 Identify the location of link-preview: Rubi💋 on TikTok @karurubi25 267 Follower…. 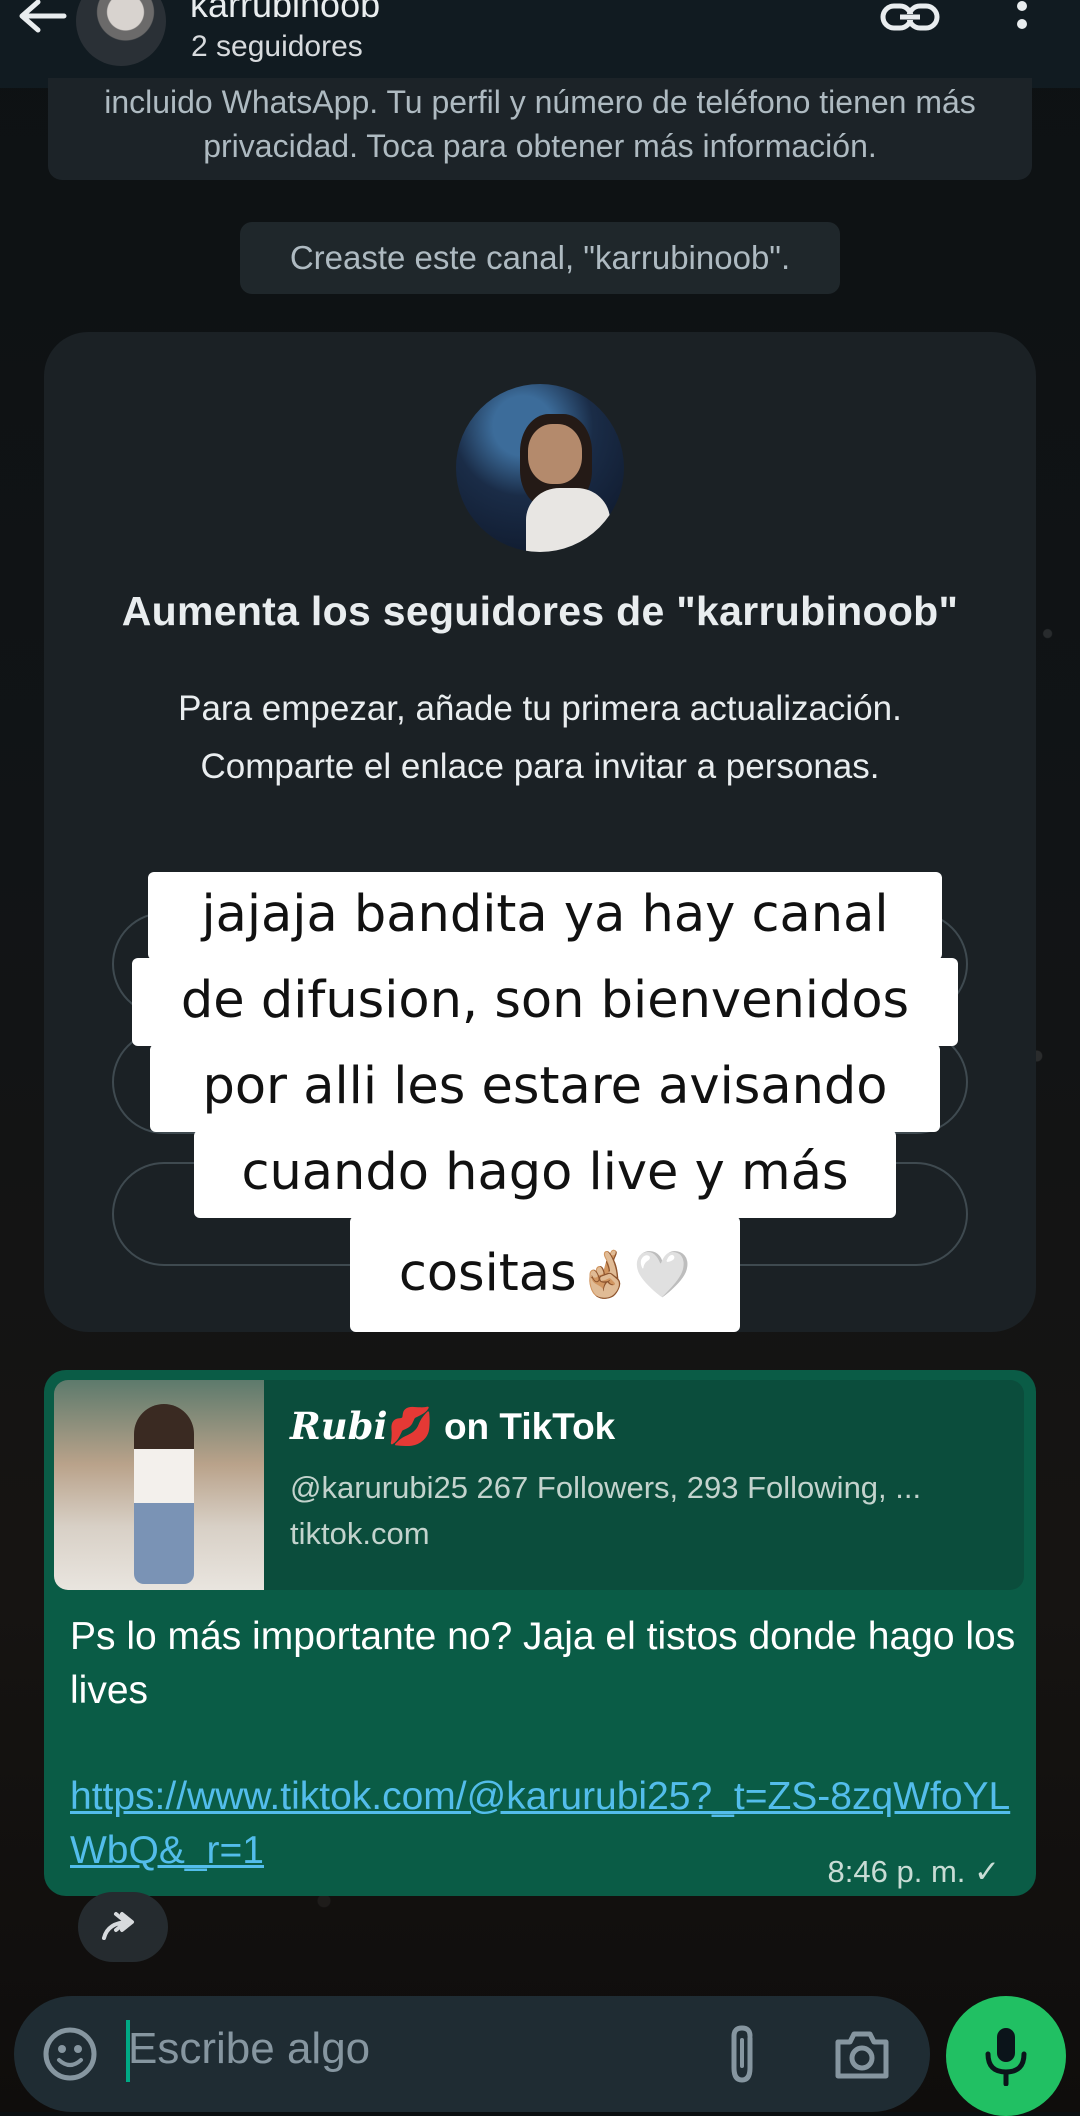
(539, 1485).